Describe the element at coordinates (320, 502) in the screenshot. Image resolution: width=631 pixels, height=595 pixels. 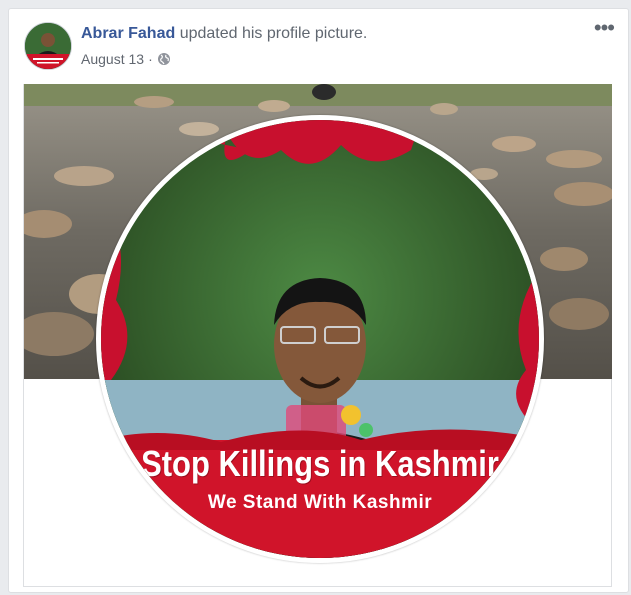
I see `banner-subtitle: We Stand With Kashmir` at that location.